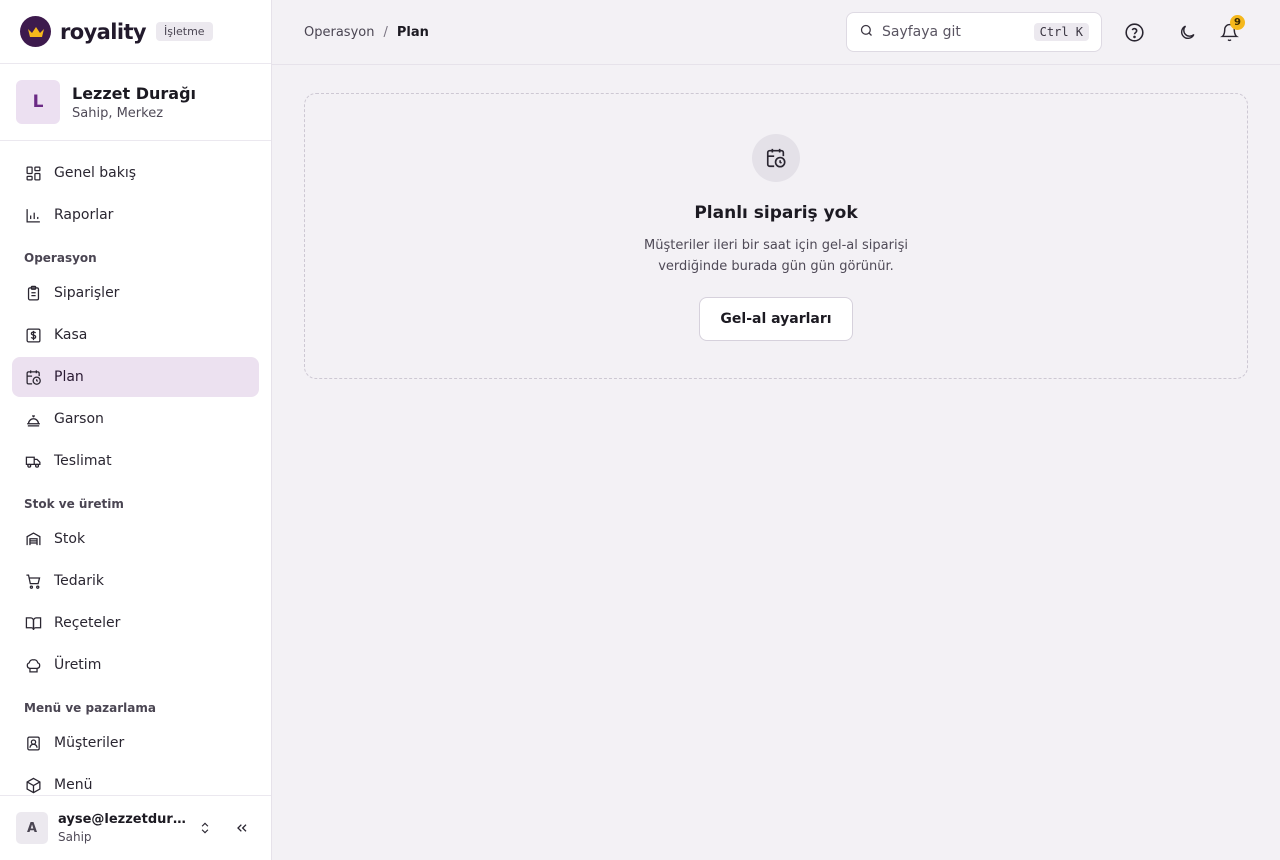  I want to click on sidebar-item-label: Reçeteler, so click(87, 623).